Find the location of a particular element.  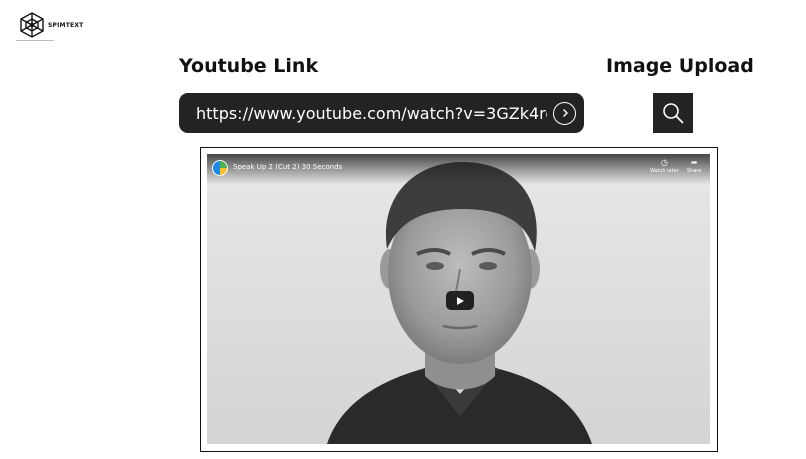

play-button is located at coordinates (460, 300).